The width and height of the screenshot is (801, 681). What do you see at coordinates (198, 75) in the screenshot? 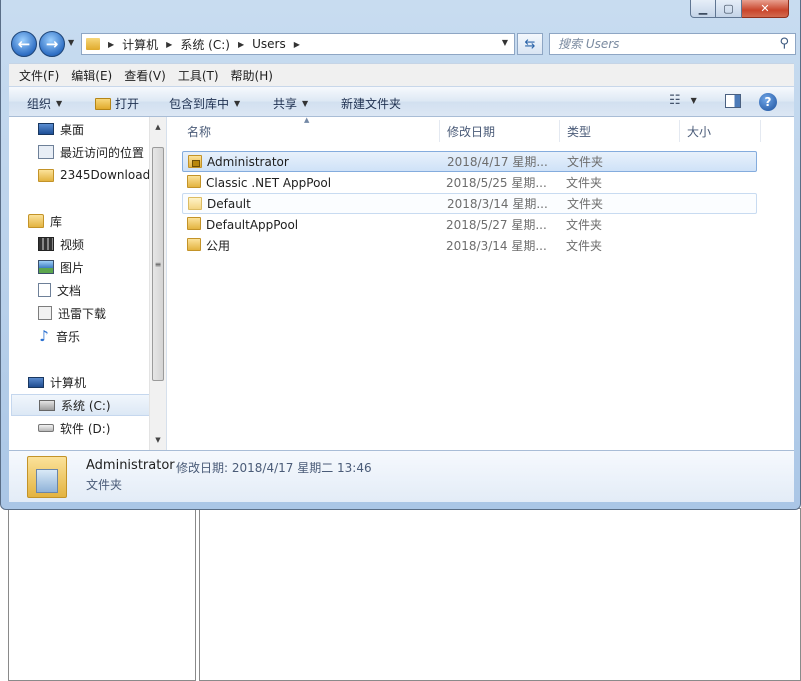
I see `menu-tools: 工具(T)` at bounding box center [198, 75].